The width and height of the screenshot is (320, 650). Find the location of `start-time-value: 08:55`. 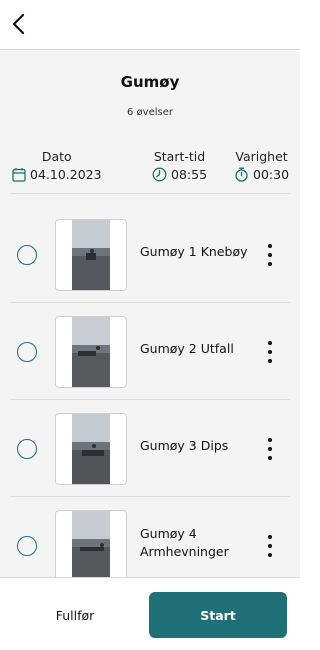

start-time-value: 08:55 is located at coordinates (189, 174).